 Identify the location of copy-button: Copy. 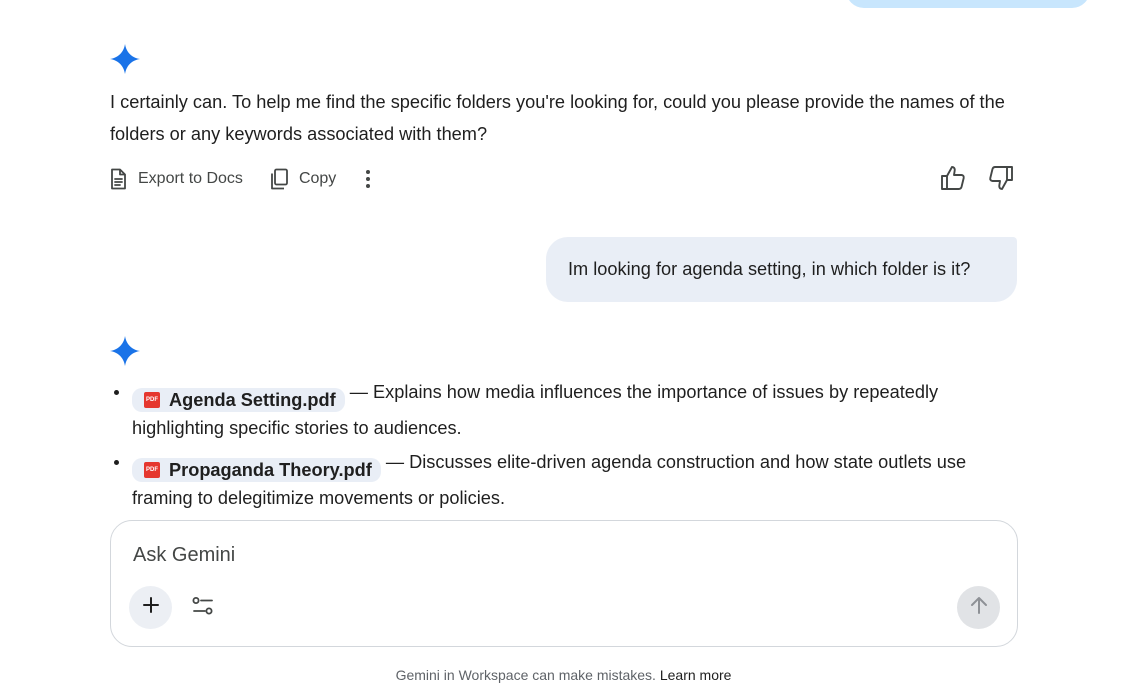
(301, 179).